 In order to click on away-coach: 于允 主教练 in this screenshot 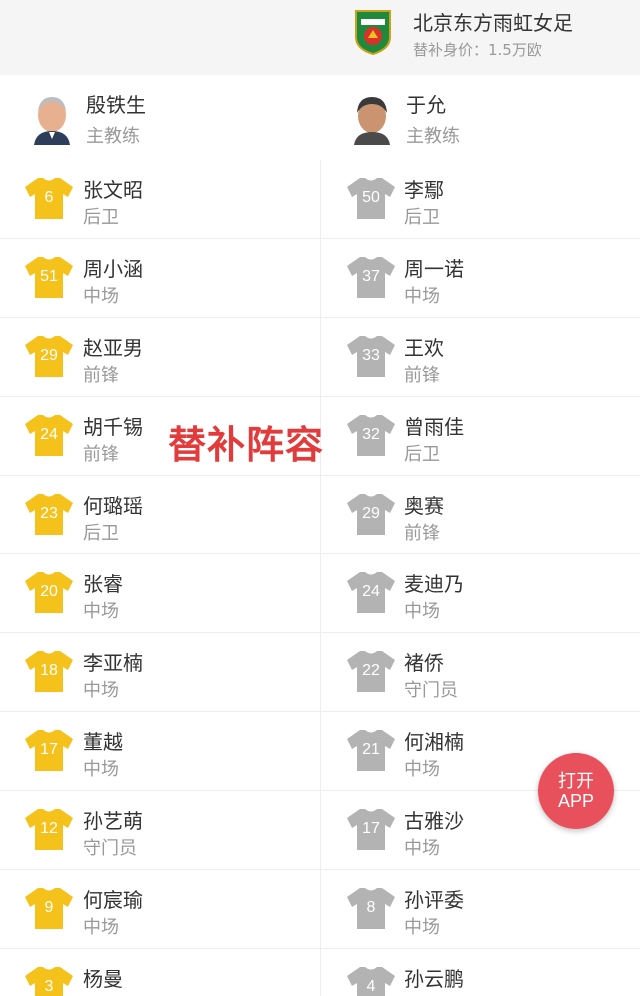, I will do `click(480, 117)`.